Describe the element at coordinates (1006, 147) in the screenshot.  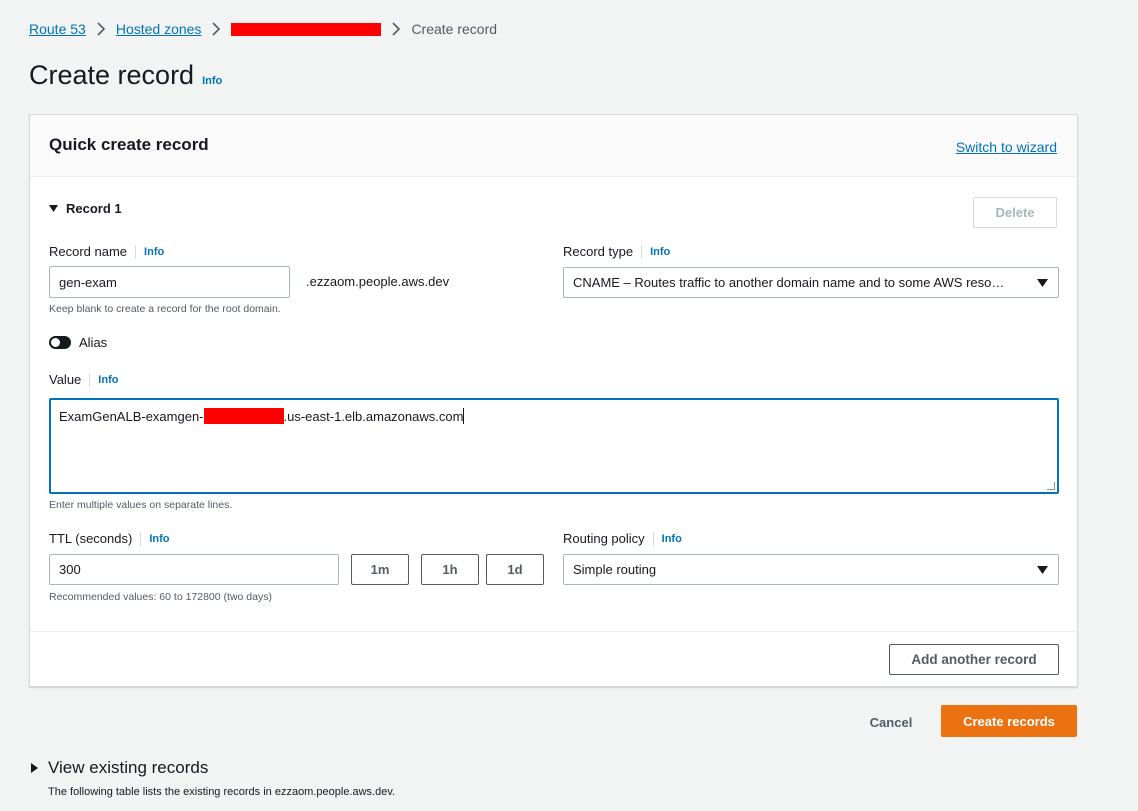
I see `switch-to-wizard-link: Switch to wizard` at that location.